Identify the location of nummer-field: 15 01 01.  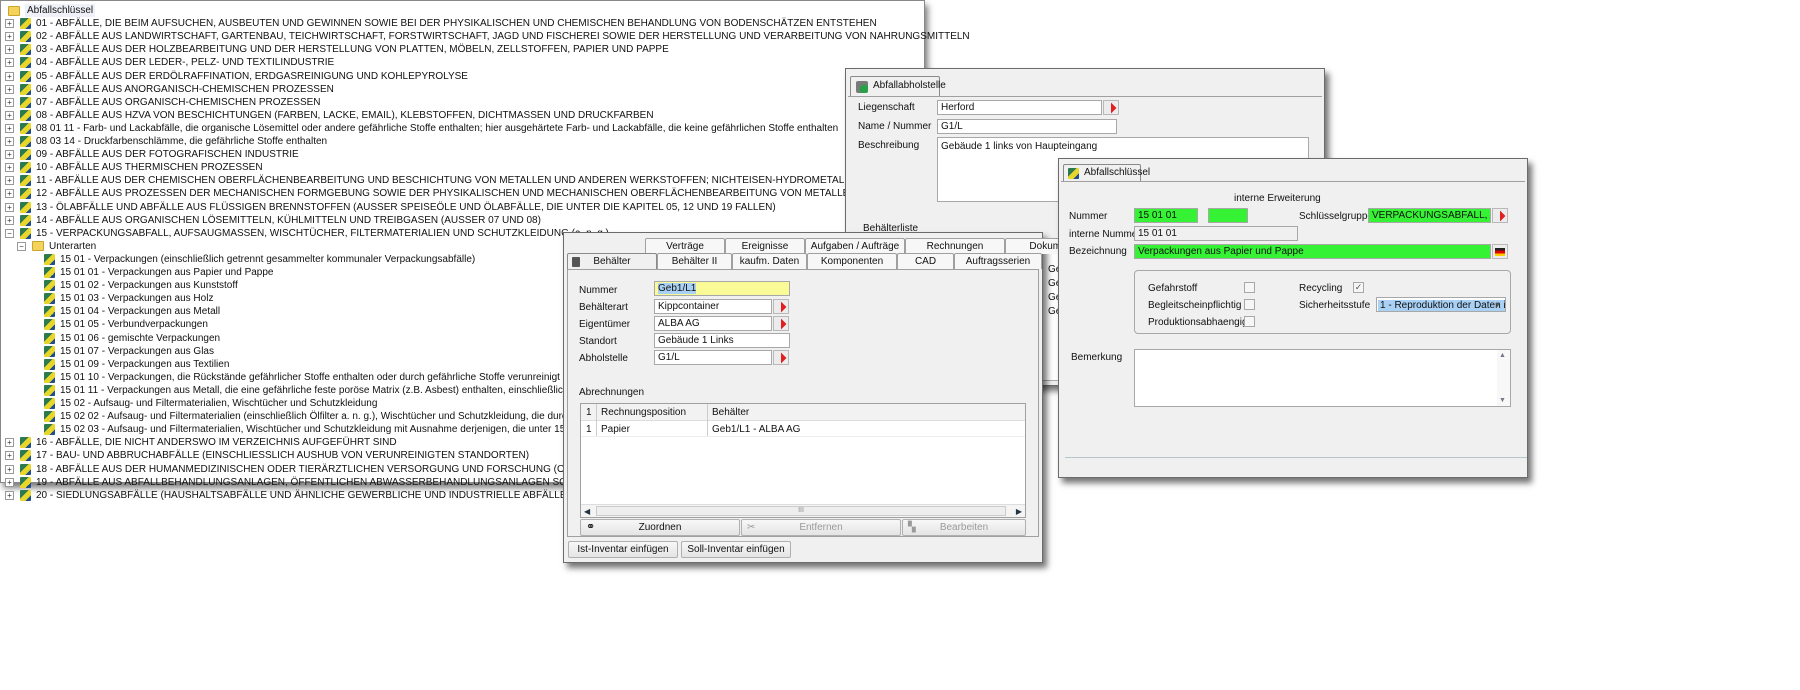
(1166, 215).